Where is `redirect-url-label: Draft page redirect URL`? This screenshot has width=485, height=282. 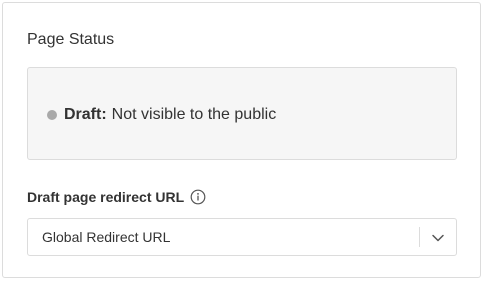
redirect-url-label: Draft page redirect URL is located at coordinates (106, 197).